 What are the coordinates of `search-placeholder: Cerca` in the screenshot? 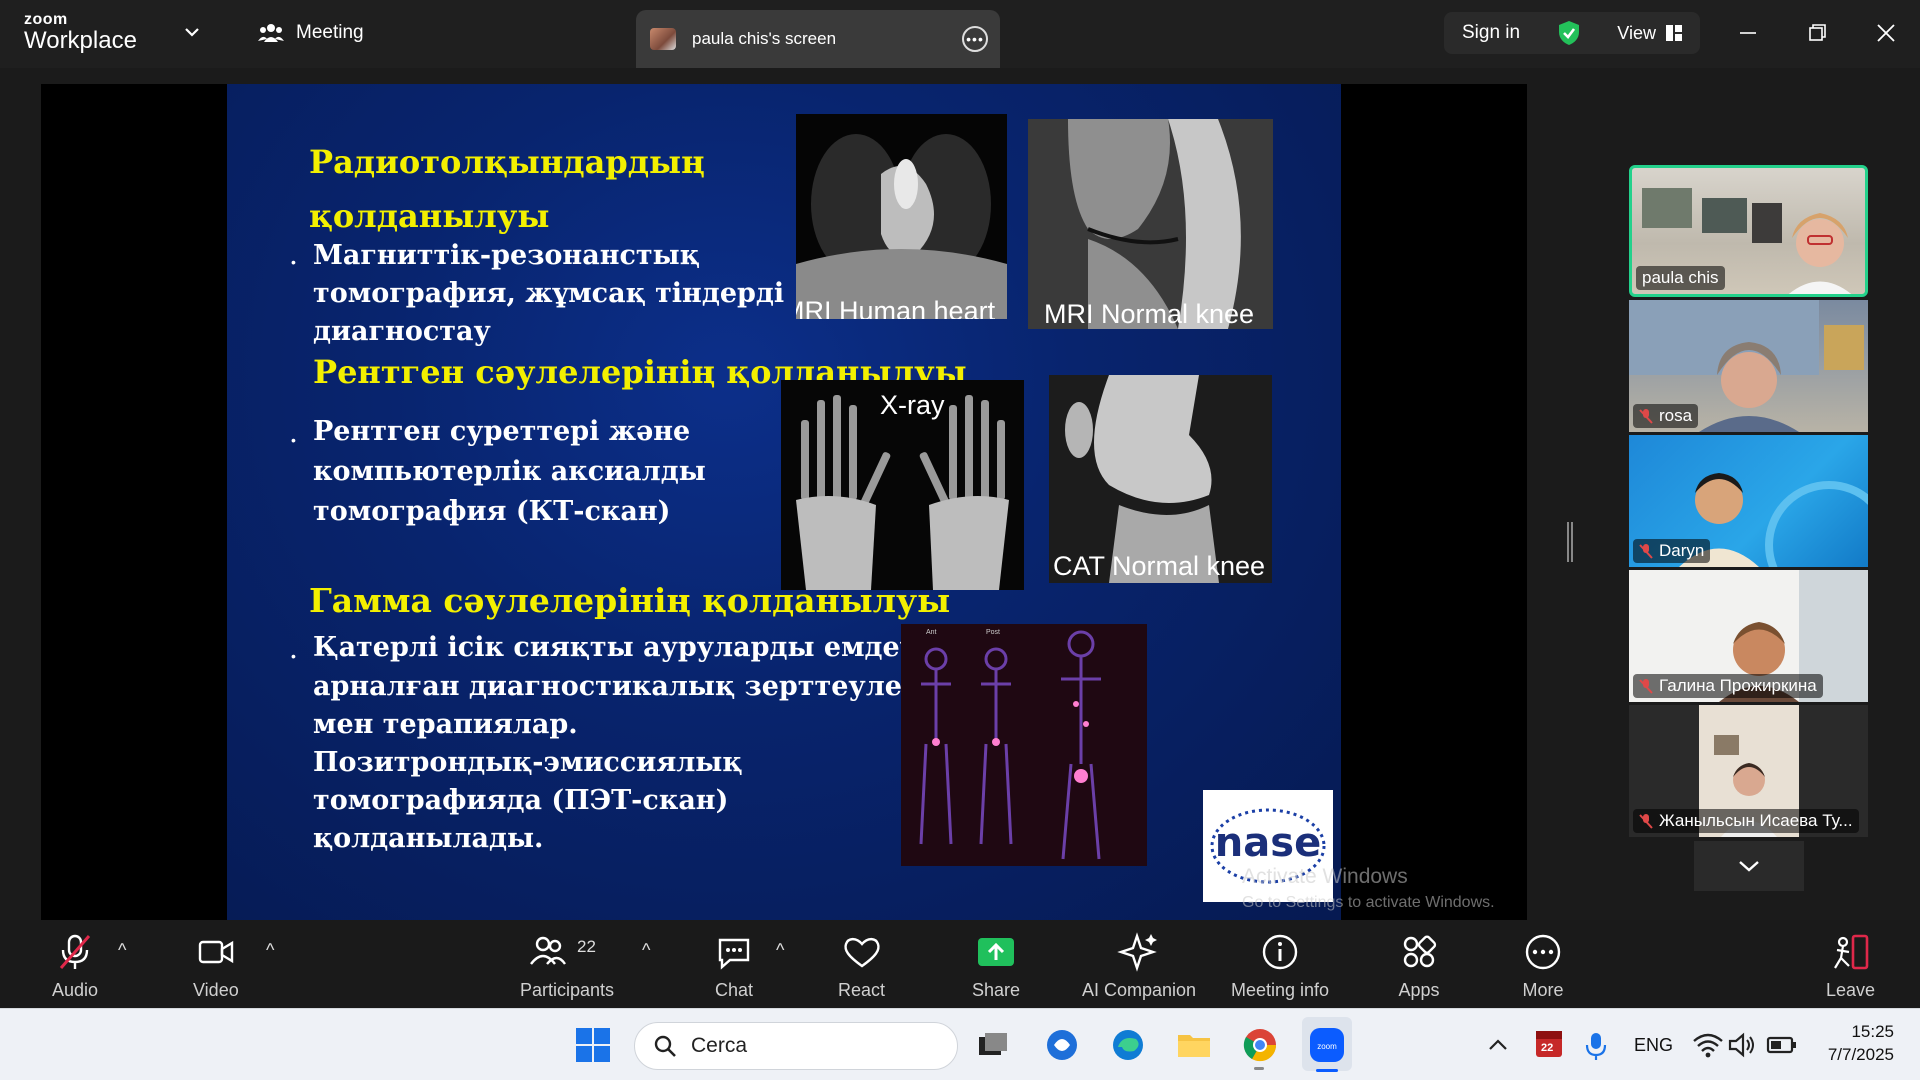 It's located at (719, 1045).